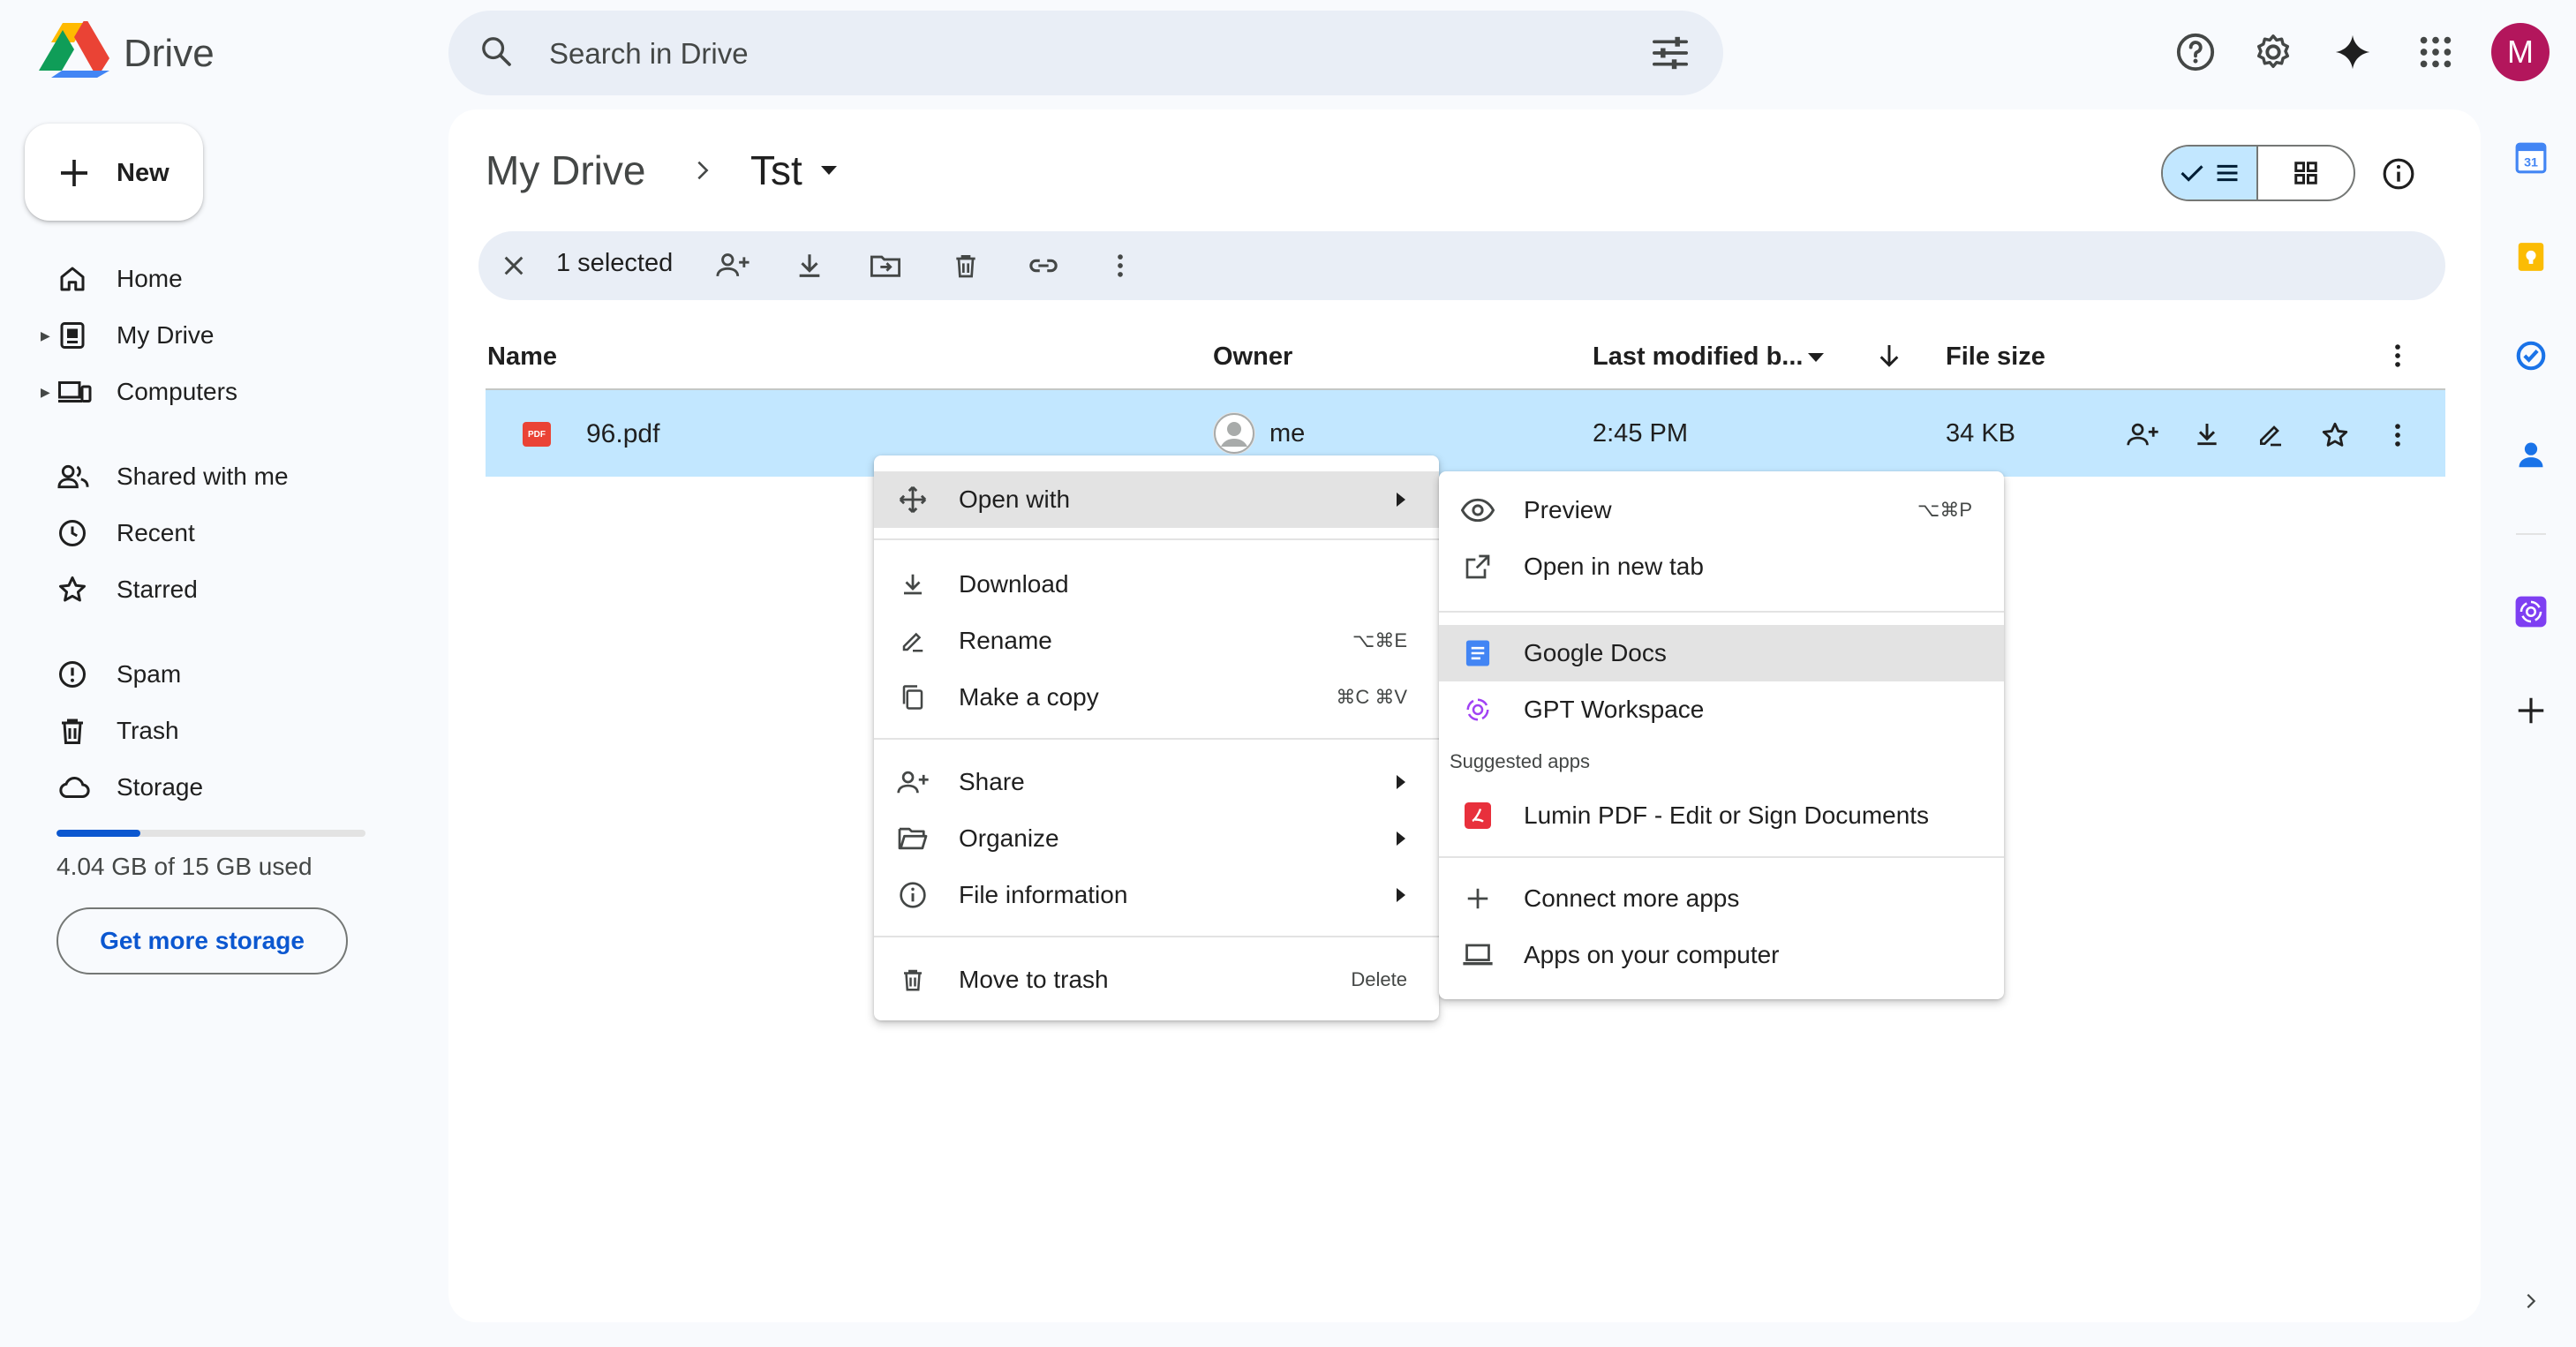 The width and height of the screenshot is (2576, 1347). Describe the element at coordinates (221, 335) in the screenshot. I see `sidebar-item-my-drive: ▶ My Drive` at that location.